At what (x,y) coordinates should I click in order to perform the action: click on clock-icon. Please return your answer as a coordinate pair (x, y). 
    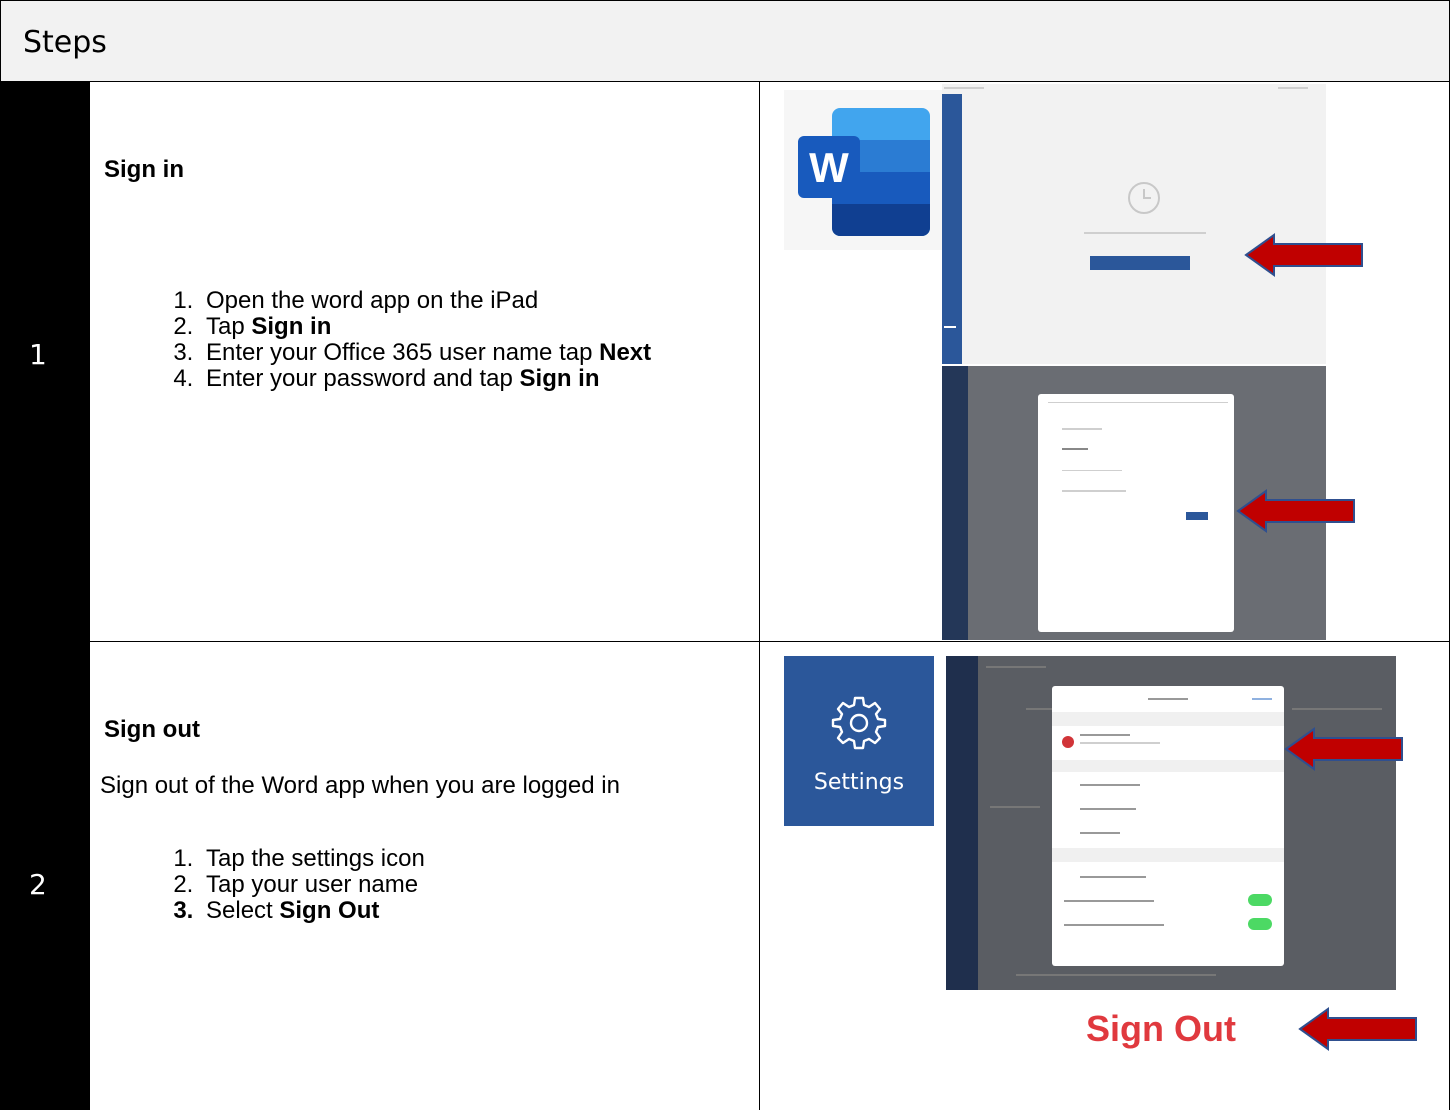
    Looking at the image, I should click on (1144, 198).